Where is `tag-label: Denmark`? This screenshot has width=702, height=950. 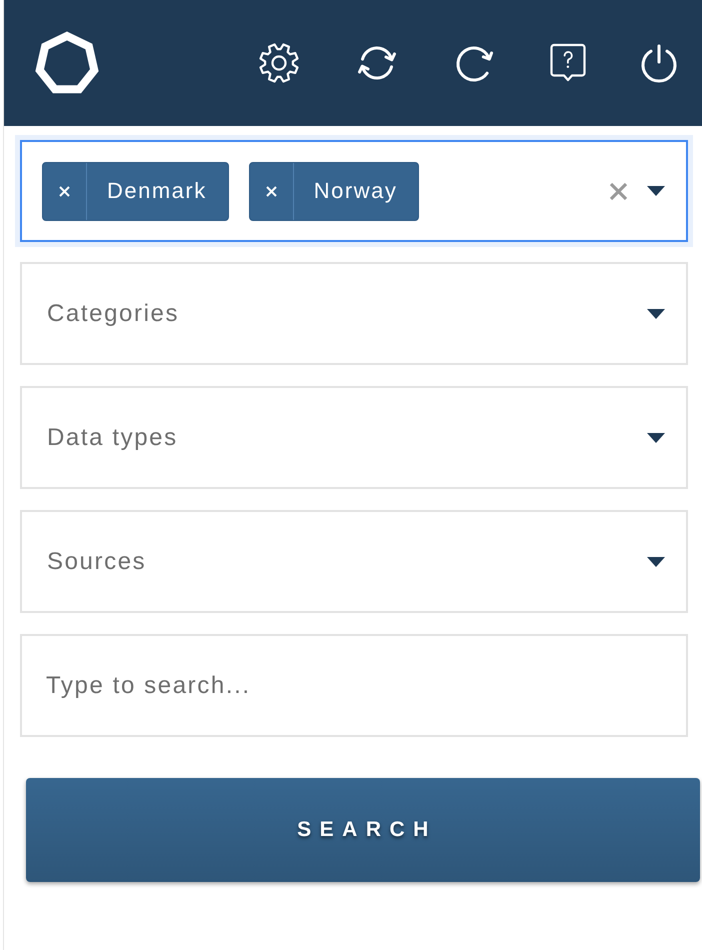
tag-label: Denmark is located at coordinates (157, 191).